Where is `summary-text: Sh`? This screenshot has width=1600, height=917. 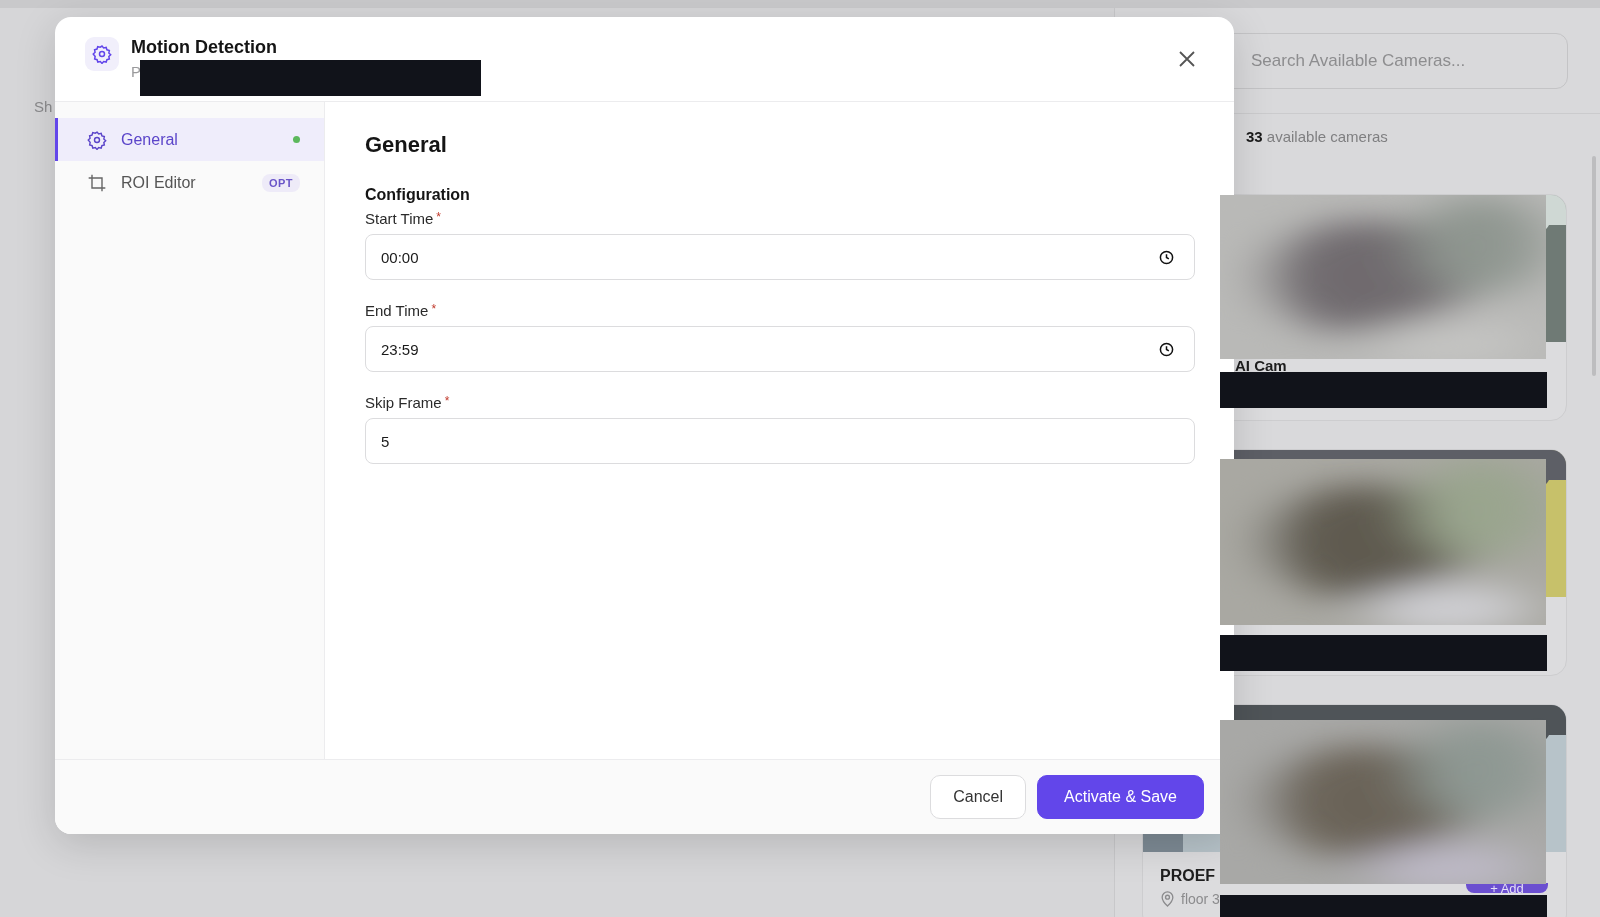
summary-text: Sh is located at coordinates (44, 106).